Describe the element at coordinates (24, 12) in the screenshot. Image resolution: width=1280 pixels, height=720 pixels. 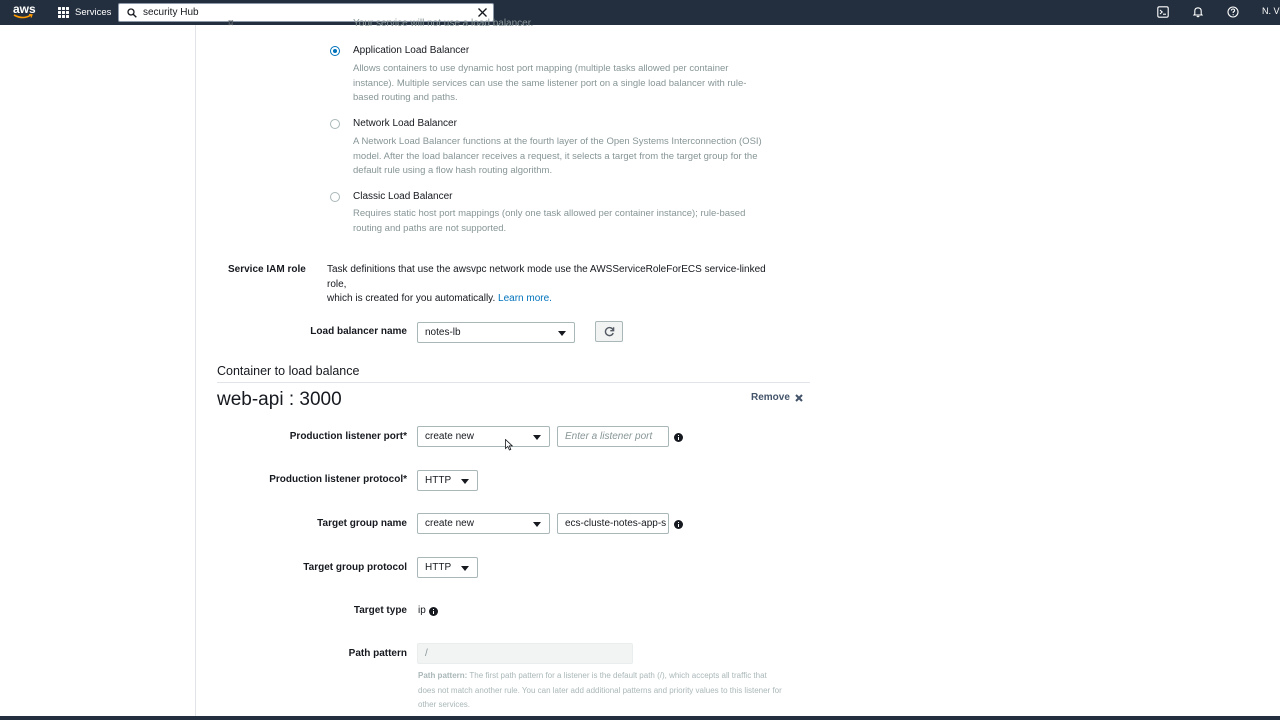
I see `aws-logo: aws` at that location.